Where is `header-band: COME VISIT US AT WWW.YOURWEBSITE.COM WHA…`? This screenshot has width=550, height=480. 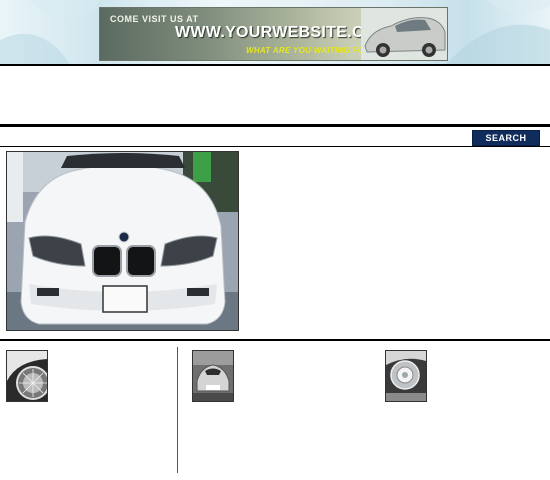
header-band: COME VISIT US AT WWW.YOURWEBSITE.COM WHA… is located at coordinates (275, 32).